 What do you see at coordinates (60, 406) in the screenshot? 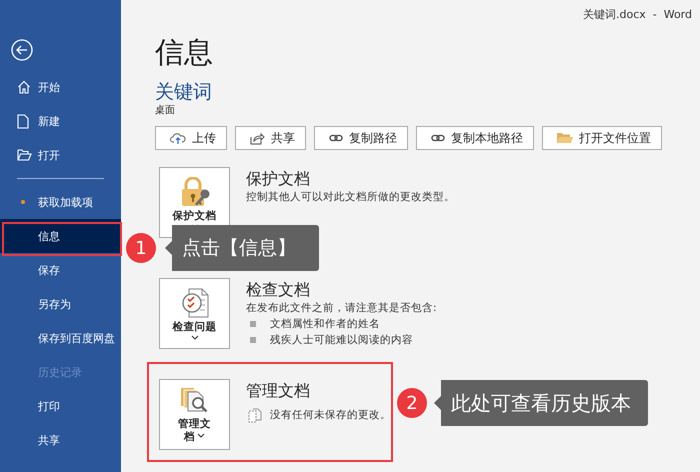
I see `sidebar-item: 打印` at bounding box center [60, 406].